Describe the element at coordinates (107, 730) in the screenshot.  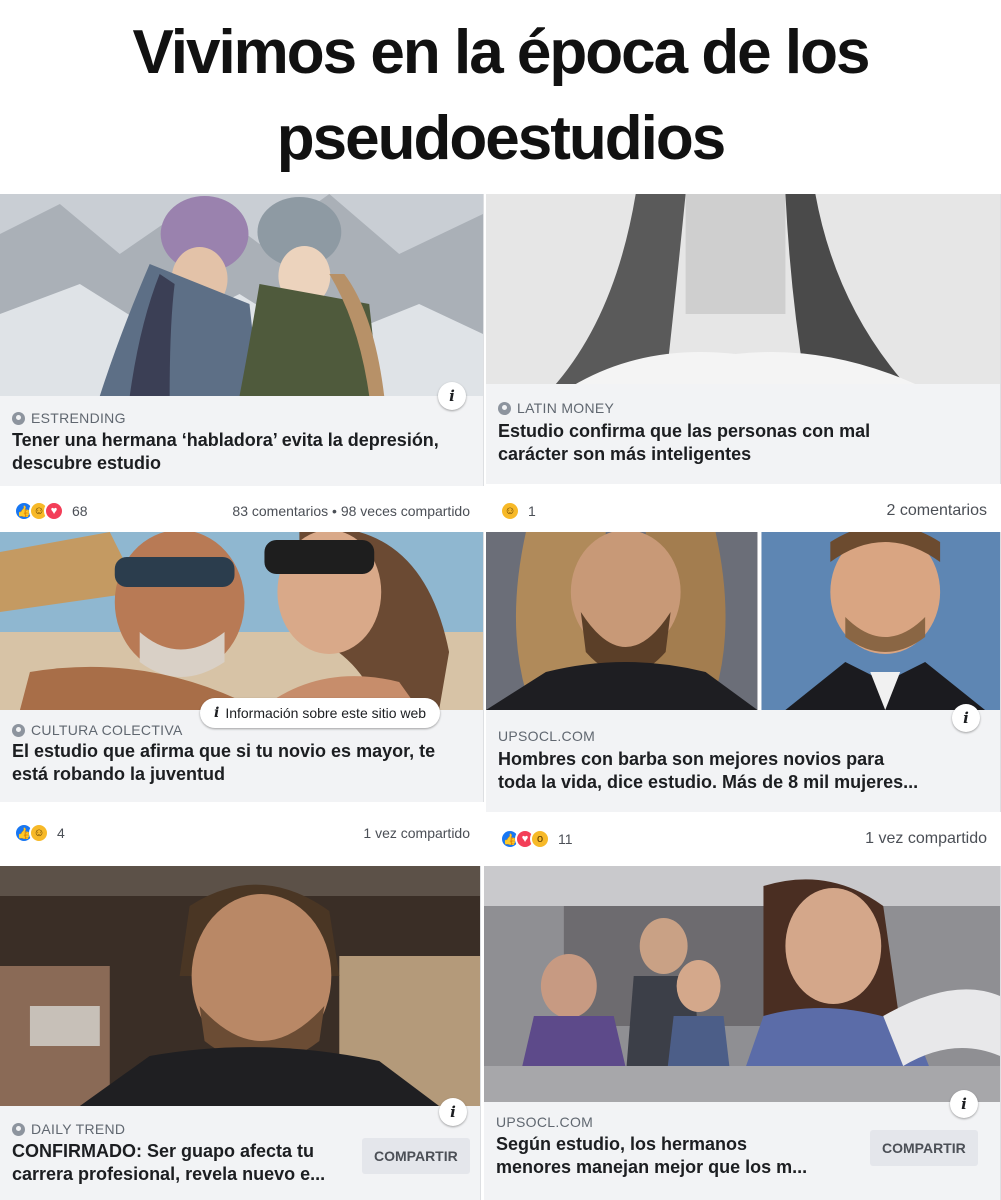
I see `post-source-label: CULTURA COLECTIVA` at that location.